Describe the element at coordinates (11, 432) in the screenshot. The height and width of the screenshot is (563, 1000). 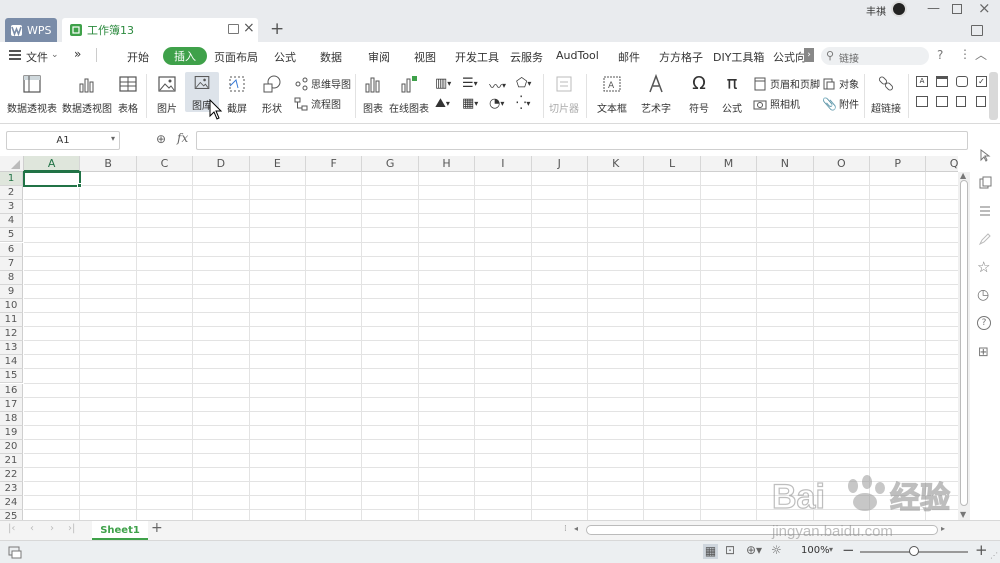
I see `row-header-19: 19` at that location.